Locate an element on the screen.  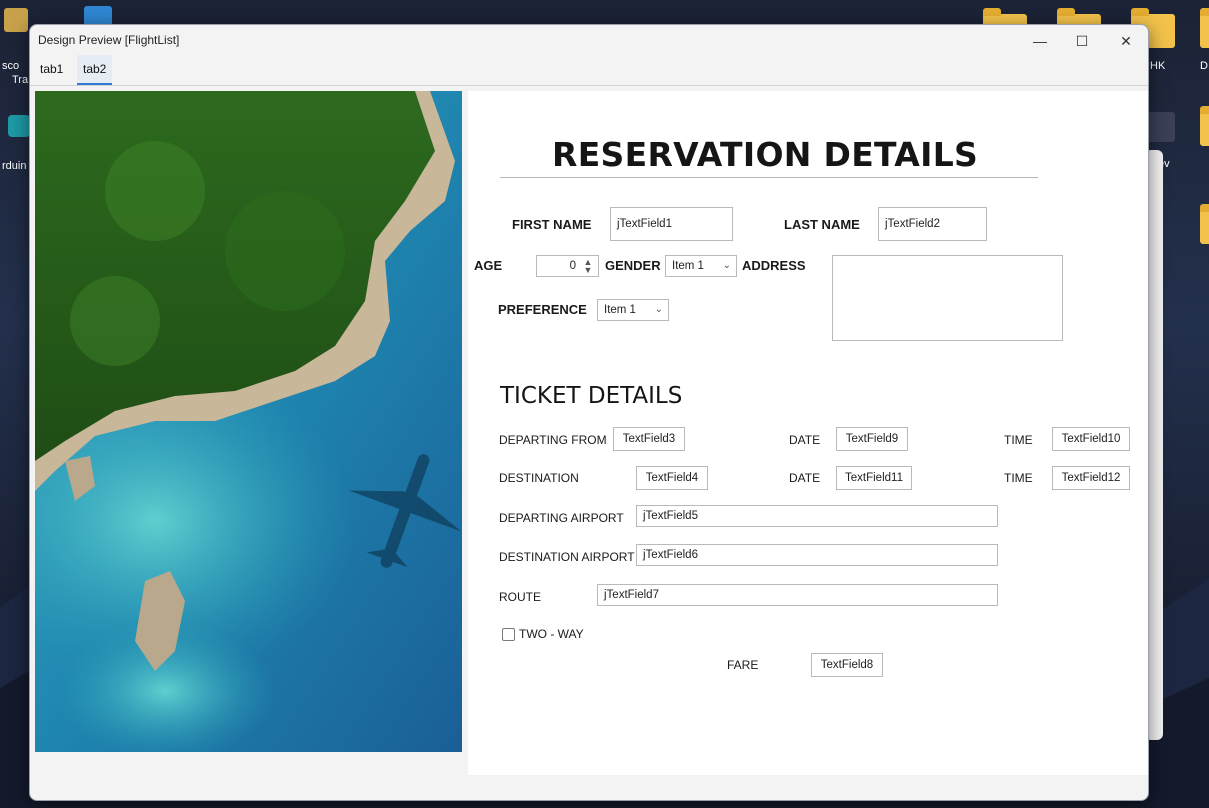
desktop-label: Tra is located at coordinates (20, 80).